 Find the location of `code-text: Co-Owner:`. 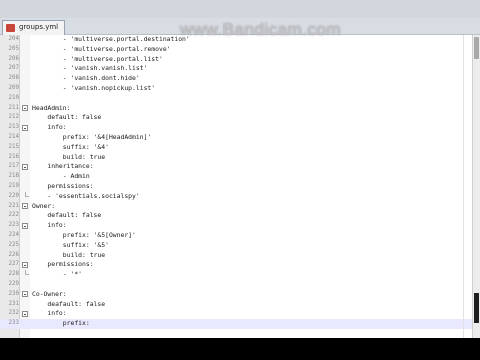

code-text: Co-Owner: is located at coordinates (49, 293).